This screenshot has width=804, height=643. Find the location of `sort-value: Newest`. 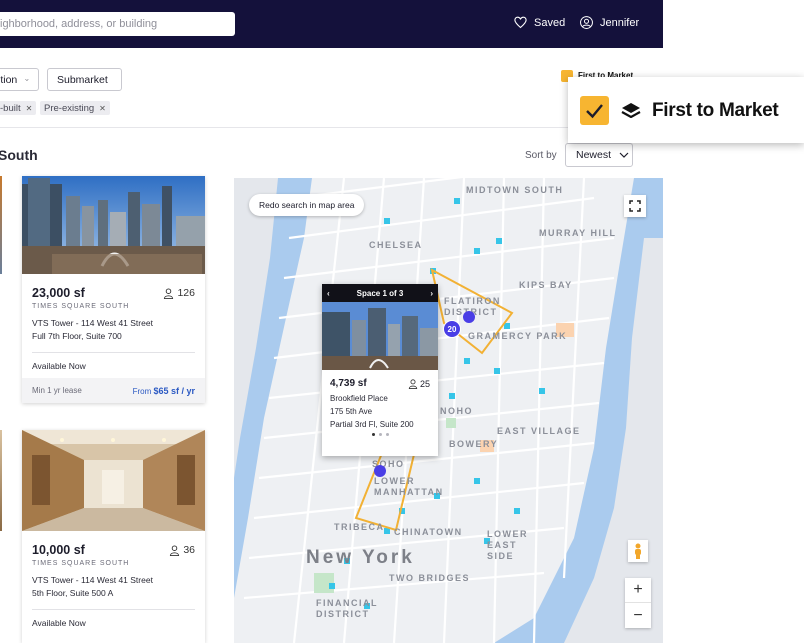

sort-value: Newest is located at coordinates (594, 155).